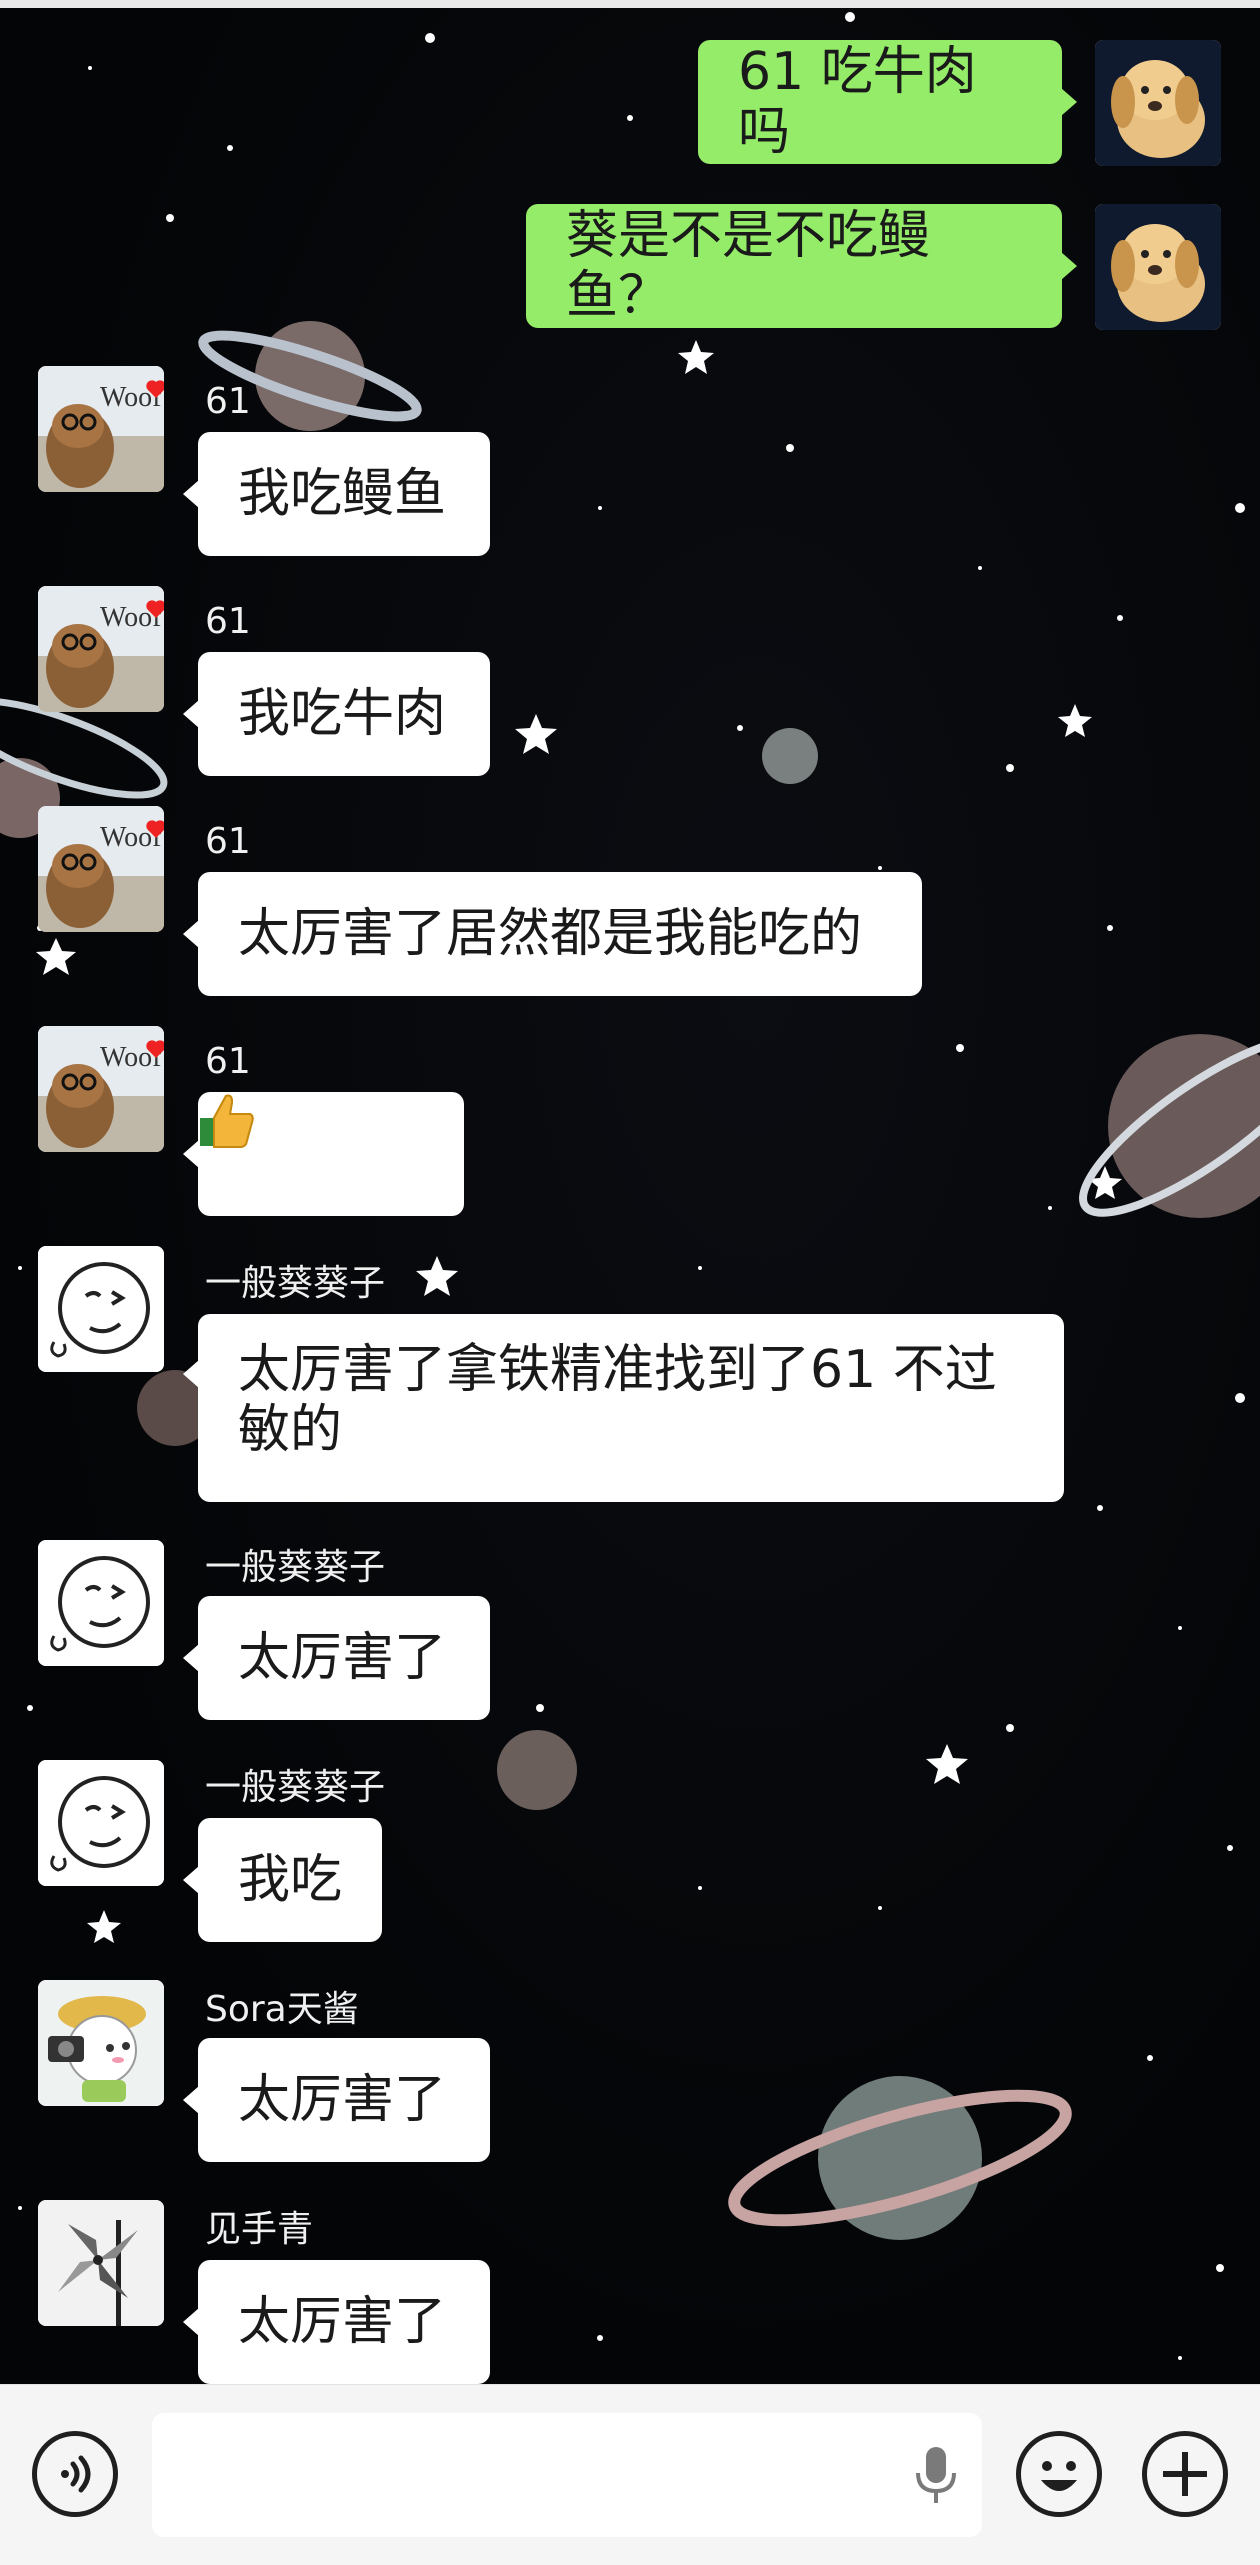 This screenshot has width=1260, height=2565. I want to click on pinwheel-avatar, so click(101, 2263).